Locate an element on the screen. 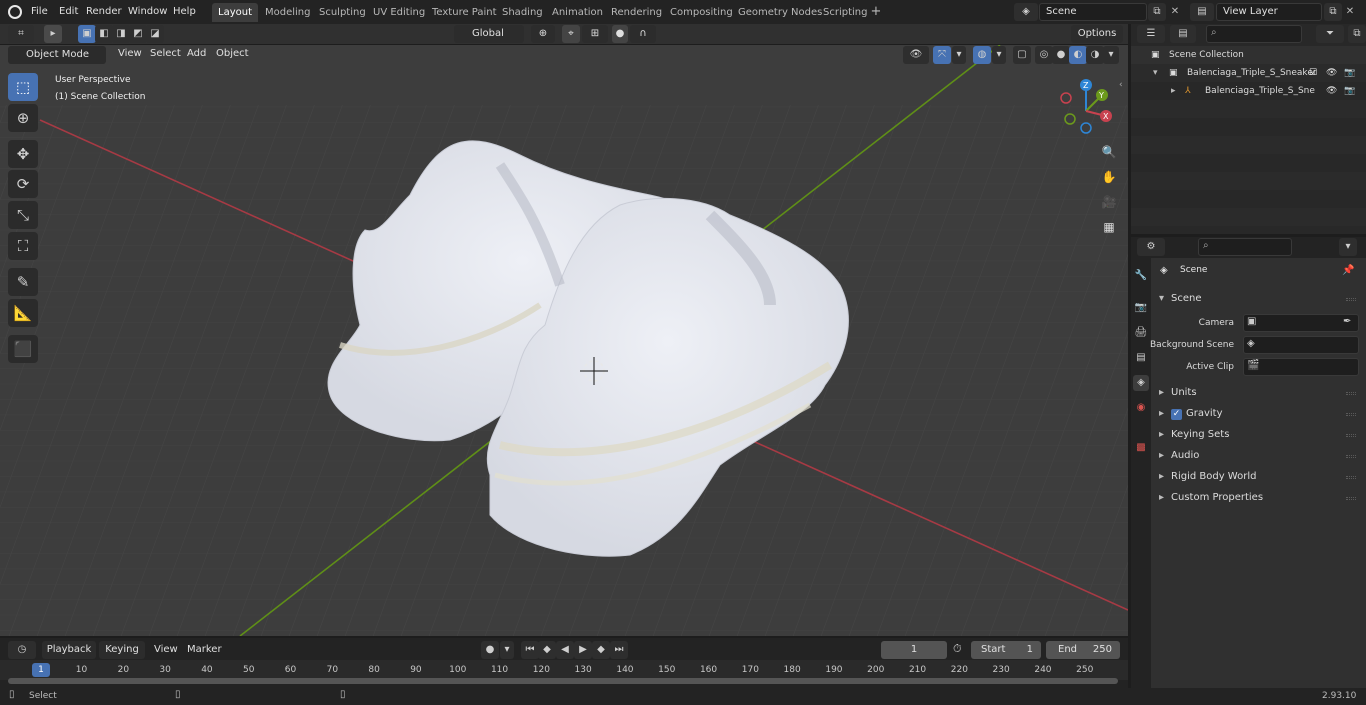 Image resolution: width=1366 pixels, height=705 pixels. pan-hand-icon: ✋ is located at coordinates (1109, 177).